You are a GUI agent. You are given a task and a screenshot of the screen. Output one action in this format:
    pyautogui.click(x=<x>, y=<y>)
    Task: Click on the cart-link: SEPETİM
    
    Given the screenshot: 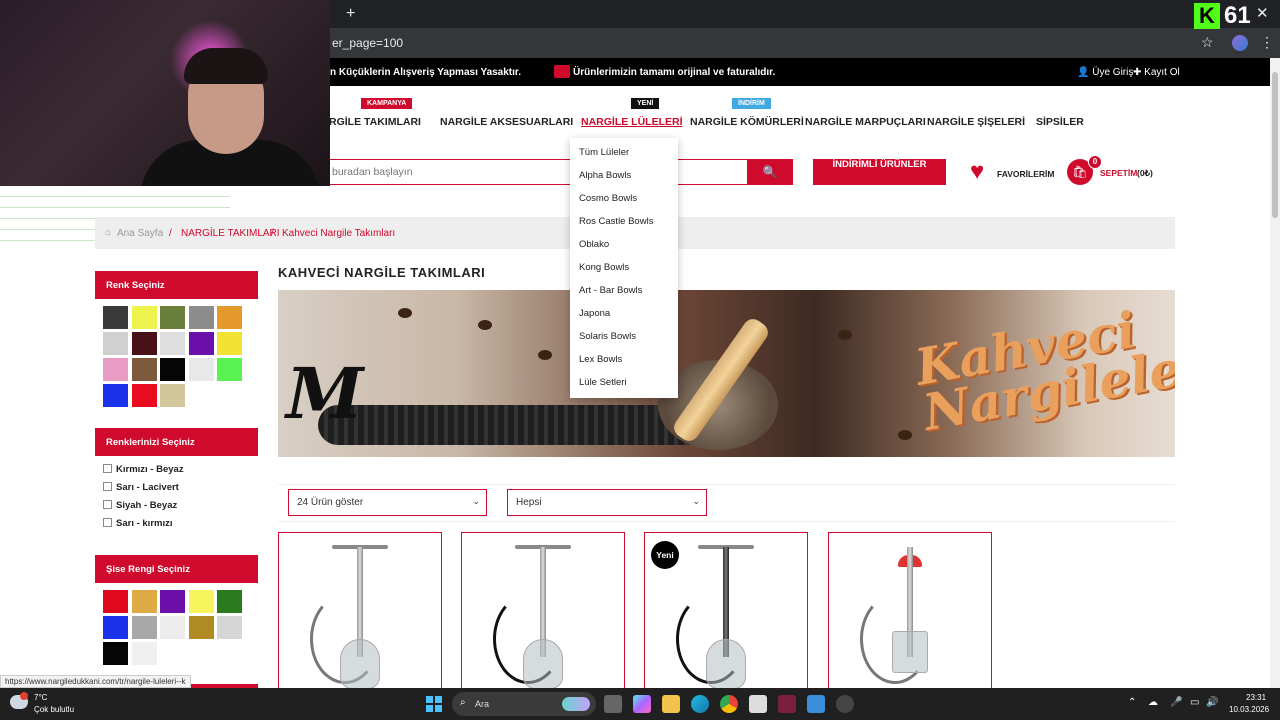 What is the action you would take?
    pyautogui.click(x=1118, y=173)
    